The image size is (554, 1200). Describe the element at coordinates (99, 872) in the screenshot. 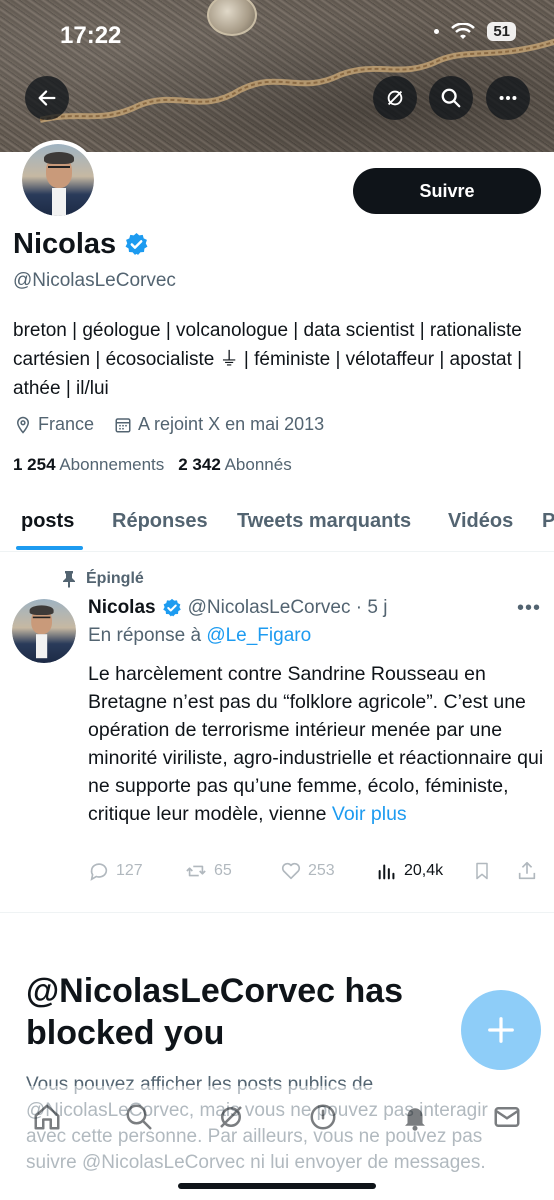

I see `reply-icon` at that location.